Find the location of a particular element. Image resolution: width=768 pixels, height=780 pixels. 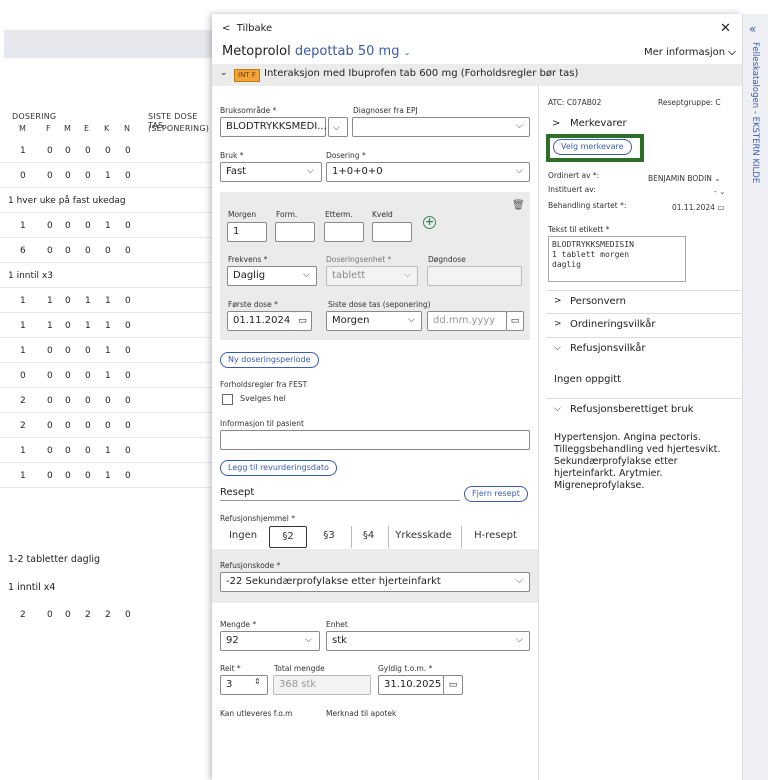

enhet-label: Enhet is located at coordinates (337, 624).